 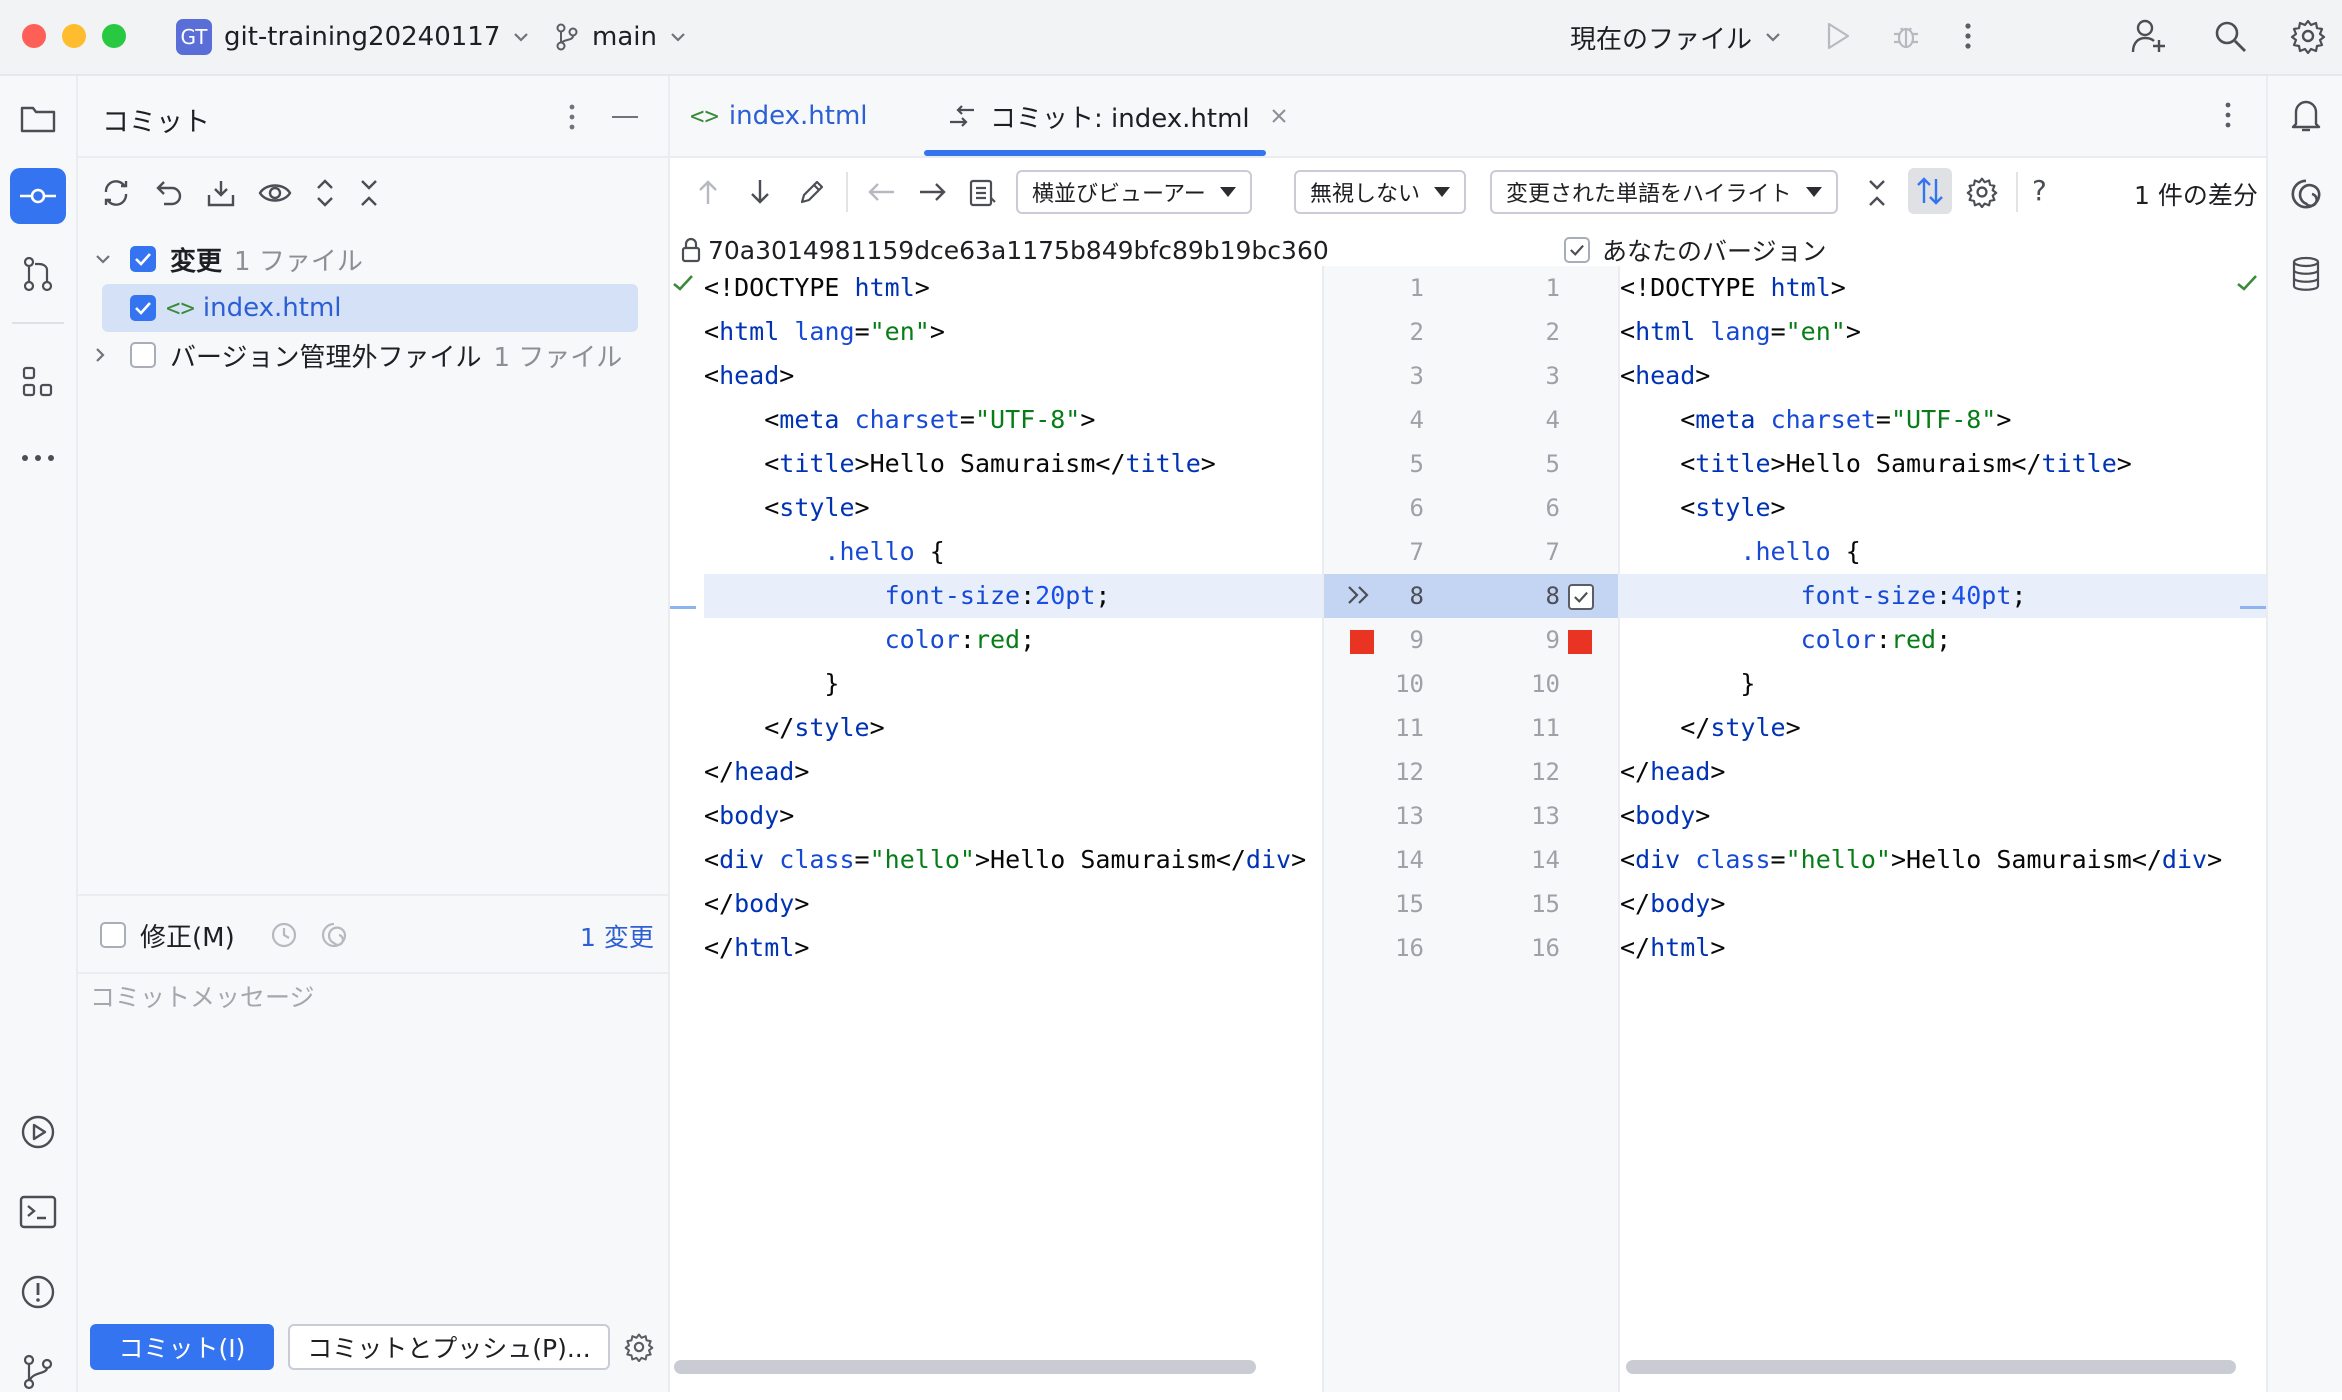 What do you see at coordinates (1394, 948) in the screenshot?
I see `left-line-number-16: 16` at bounding box center [1394, 948].